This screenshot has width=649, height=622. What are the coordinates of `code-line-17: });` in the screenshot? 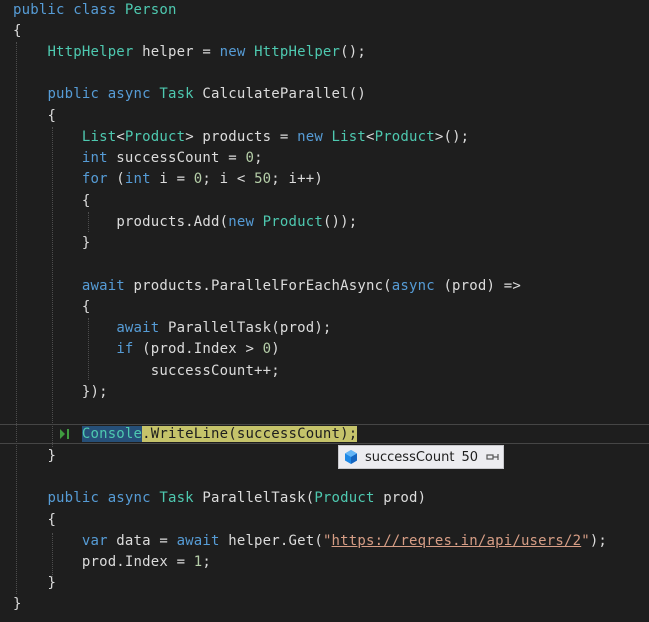 It's located at (60, 392).